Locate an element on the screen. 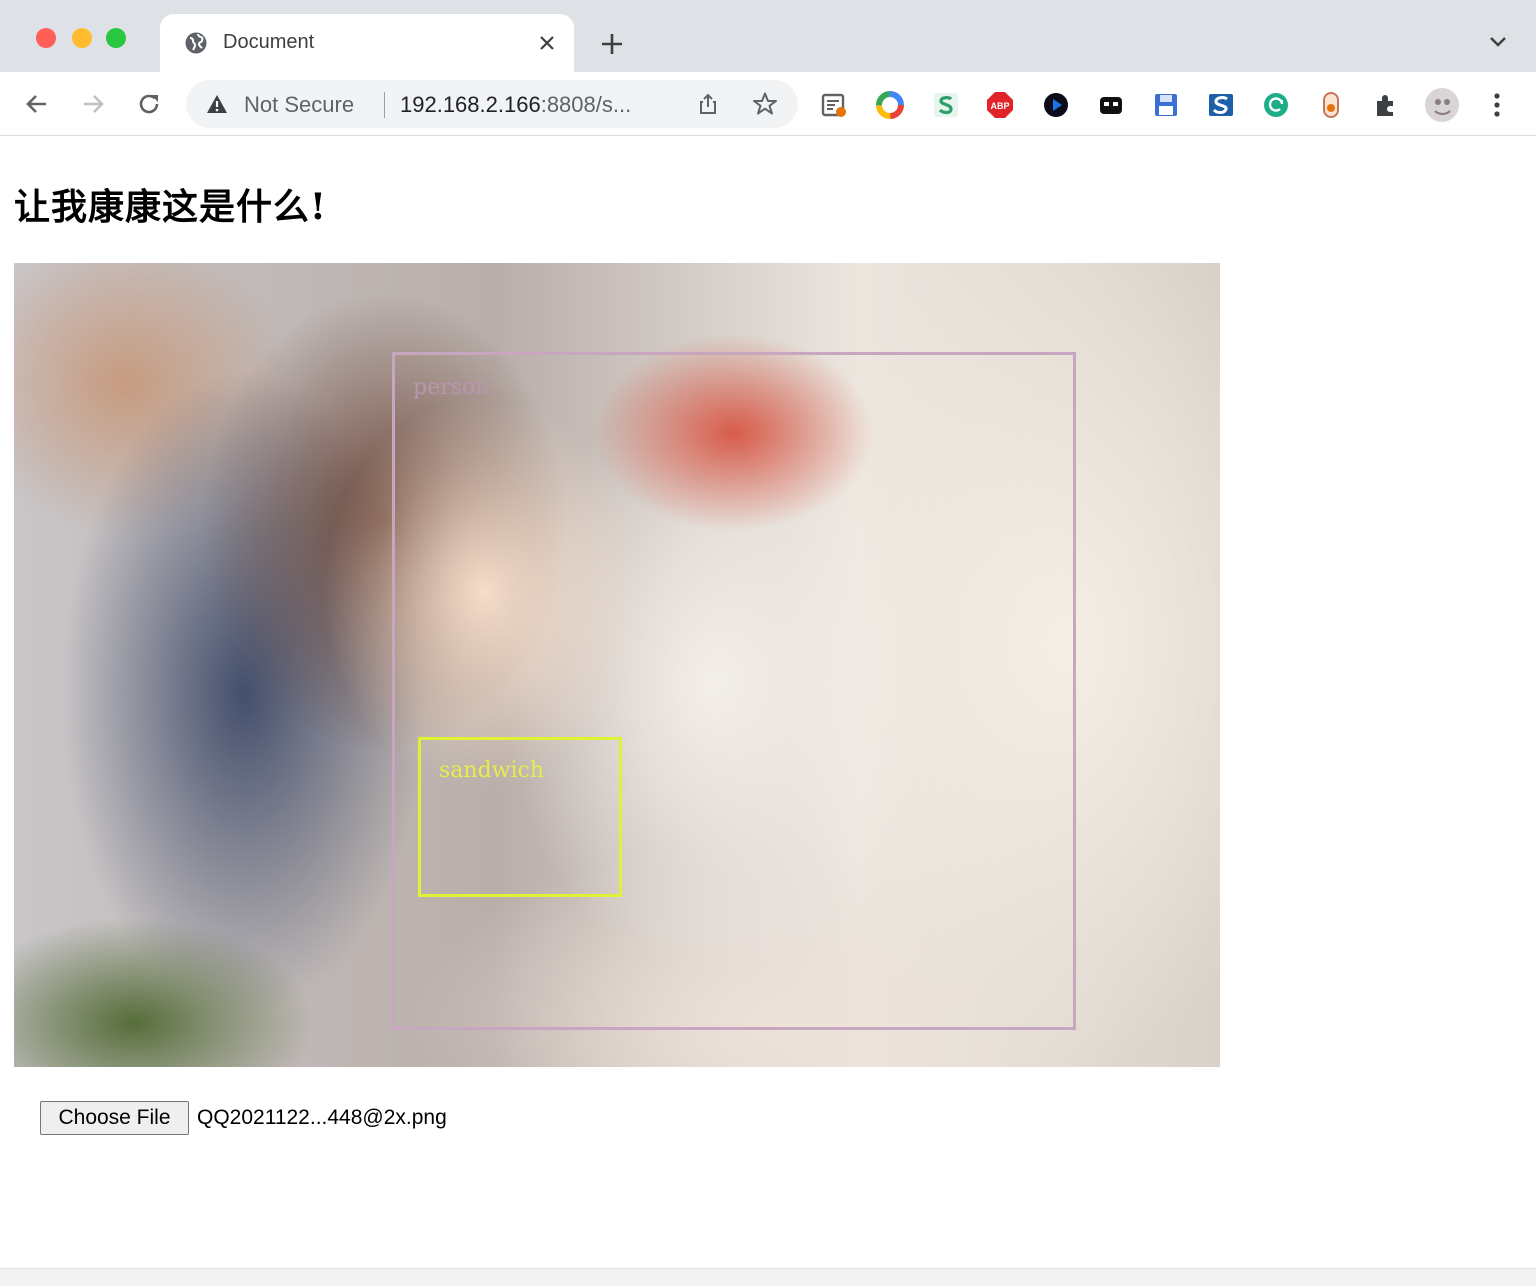 This screenshot has width=1536, height=1286. close-tab-icon is located at coordinates (547, 43).